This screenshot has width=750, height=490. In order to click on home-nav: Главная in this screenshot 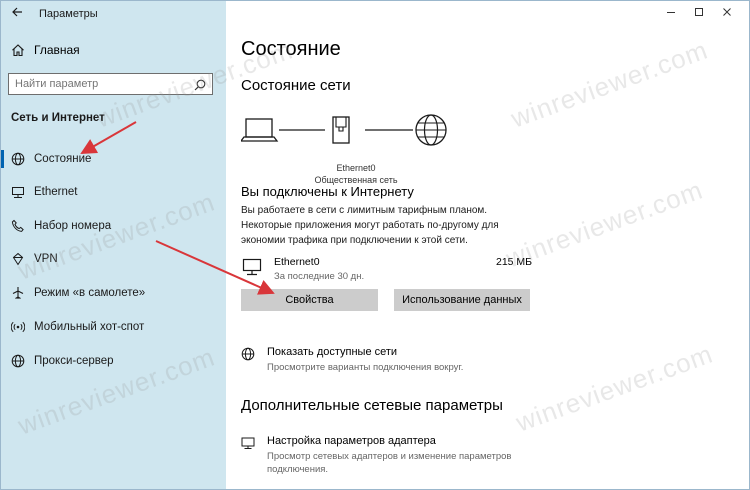, I will do `click(45, 50)`.